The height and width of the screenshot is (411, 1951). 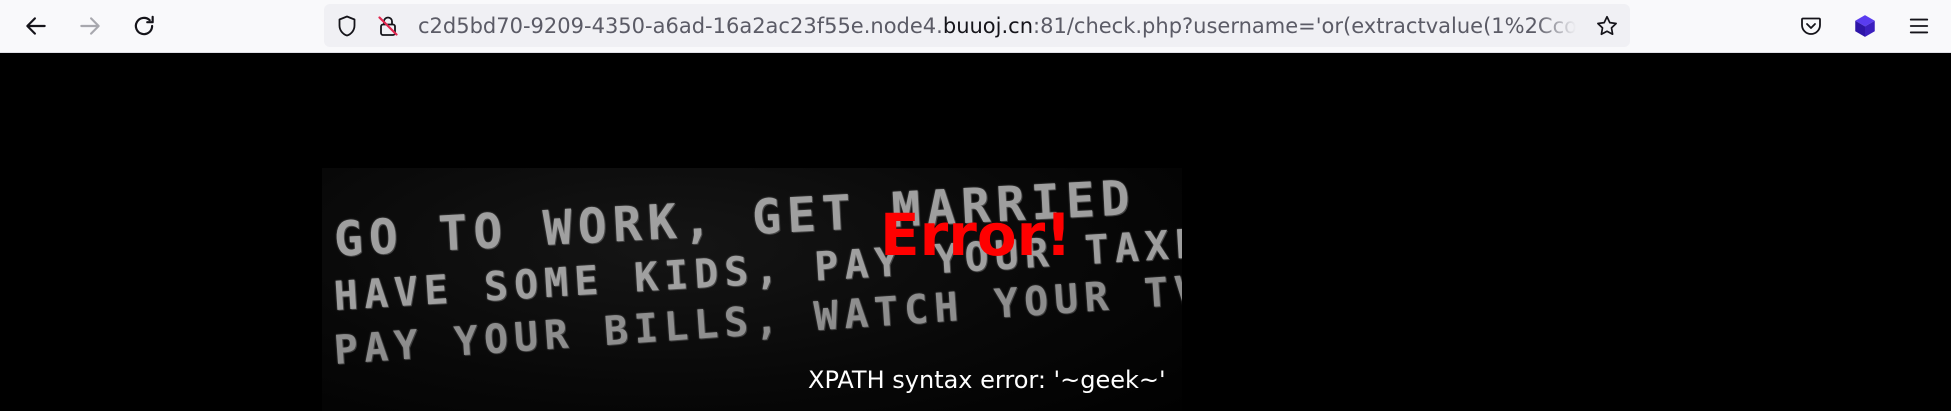 I want to click on reload-button, so click(x=144, y=26).